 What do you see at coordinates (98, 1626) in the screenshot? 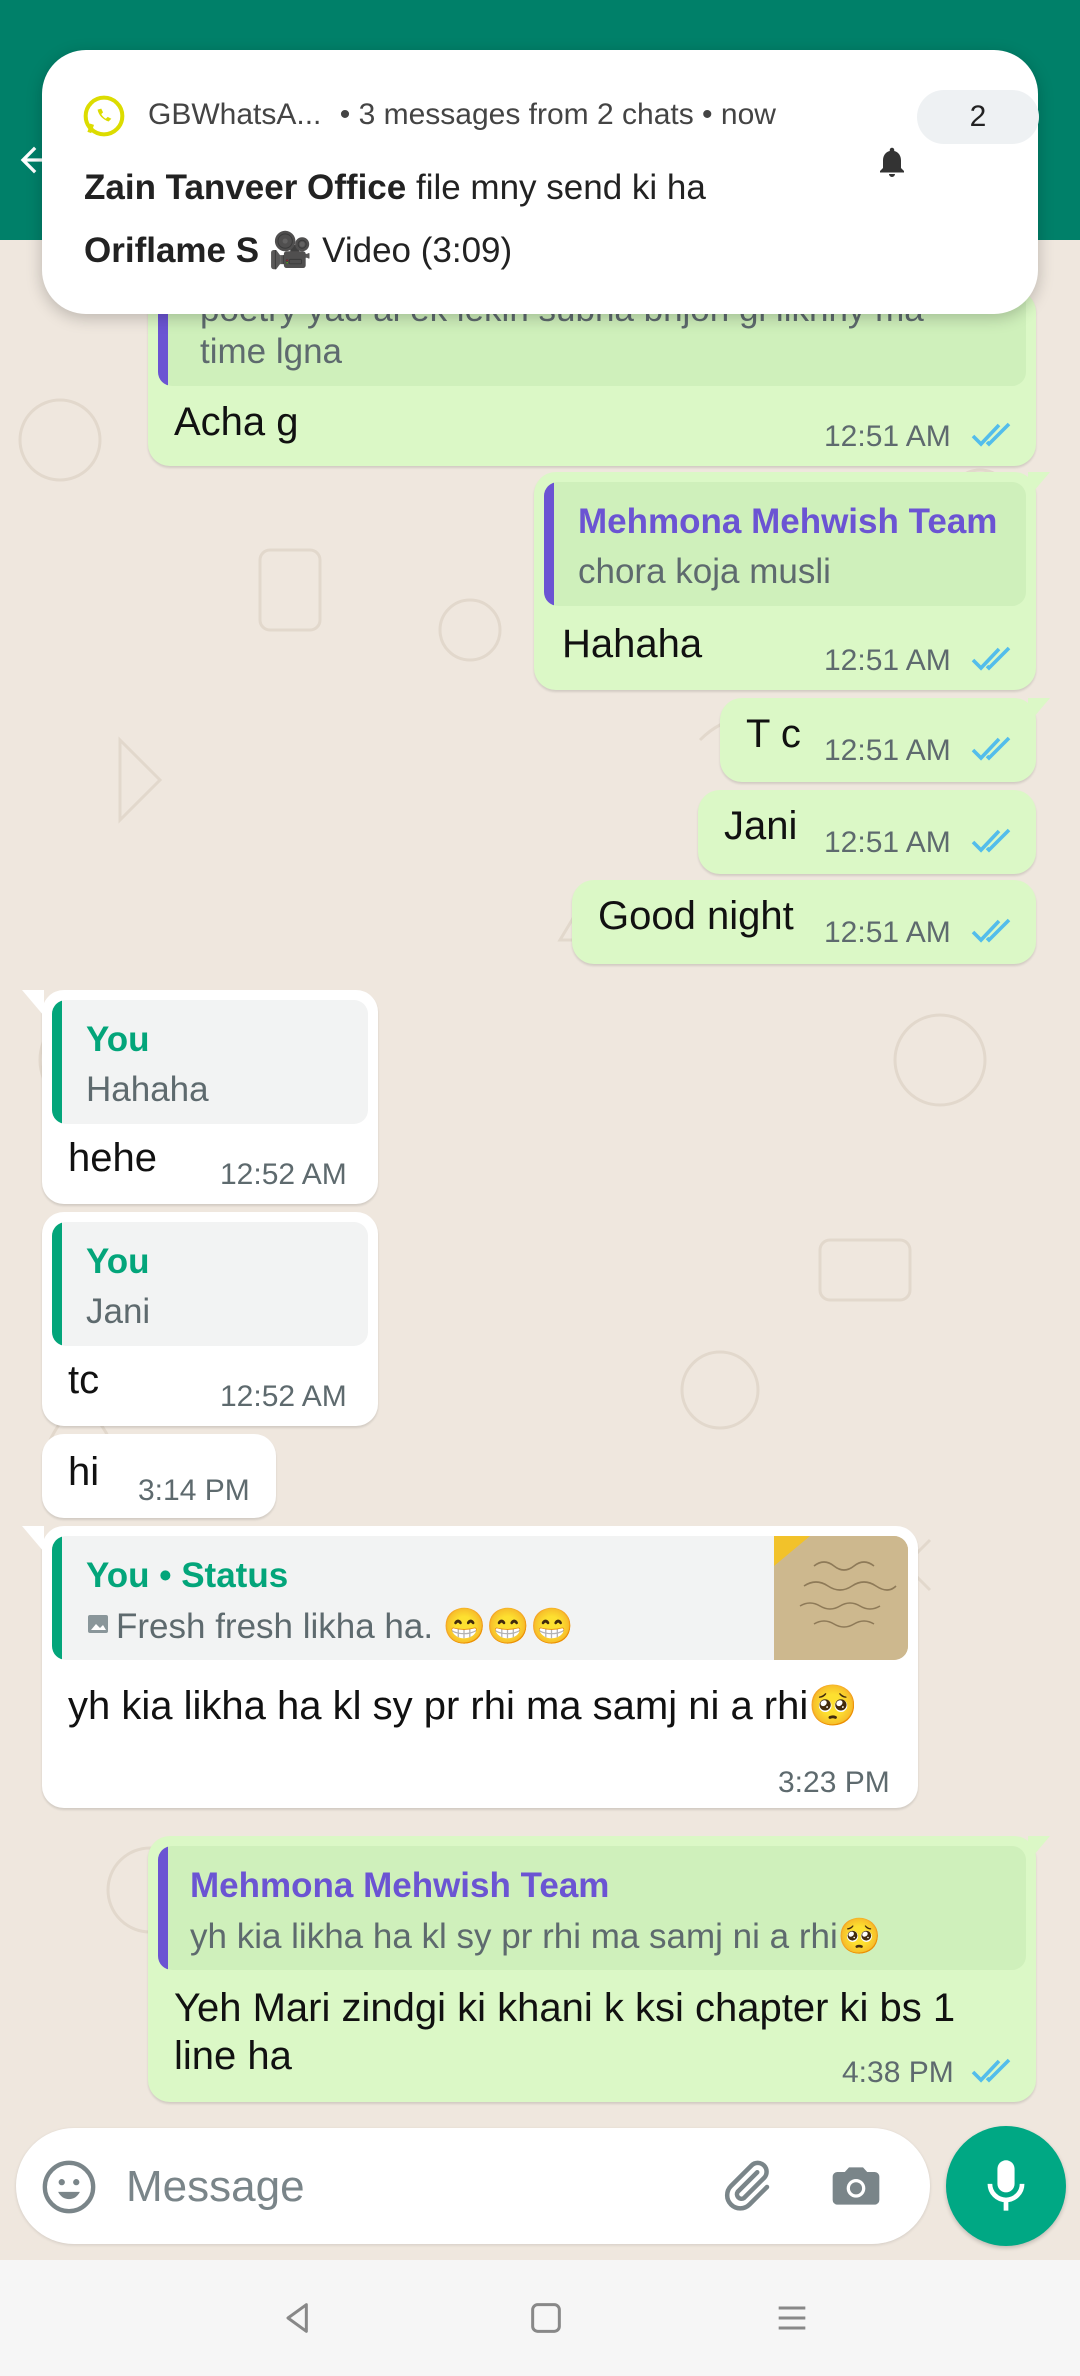
I see `image-icon` at bounding box center [98, 1626].